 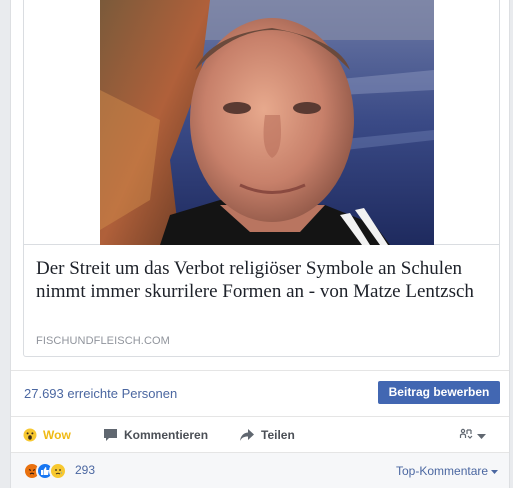 I want to click on share-label: Teilen, so click(x=278, y=435).